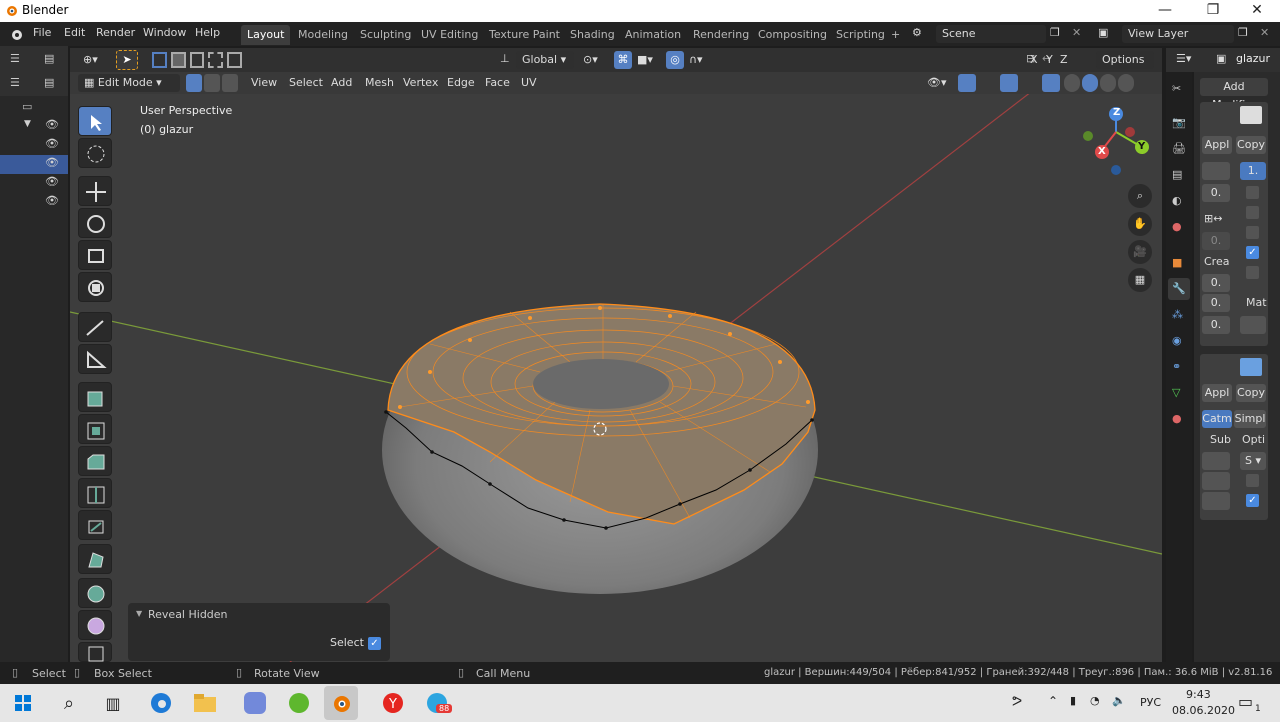  I want to click on select-subtract-icon, so click(197, 60).